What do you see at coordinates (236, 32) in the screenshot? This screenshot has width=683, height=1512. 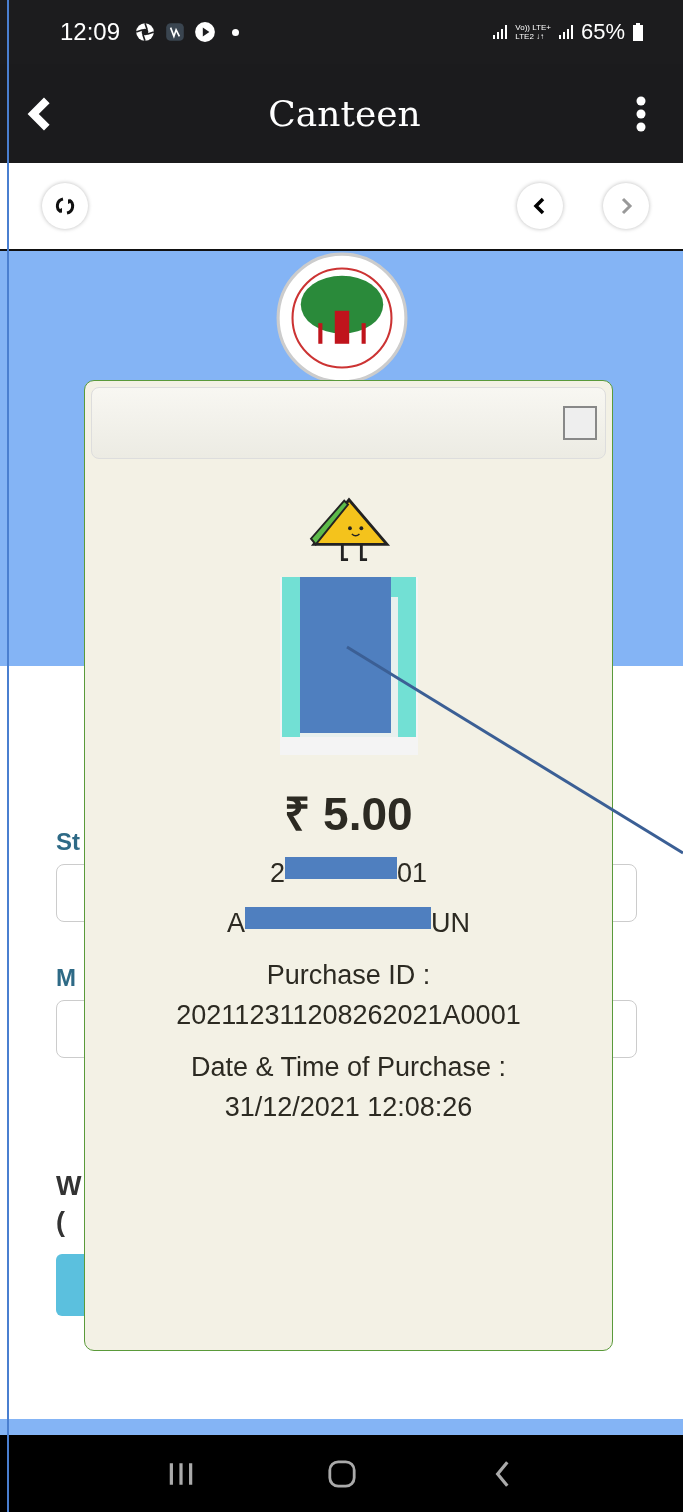 I see `notification-dot-icon` at bounding box center [236, 32].